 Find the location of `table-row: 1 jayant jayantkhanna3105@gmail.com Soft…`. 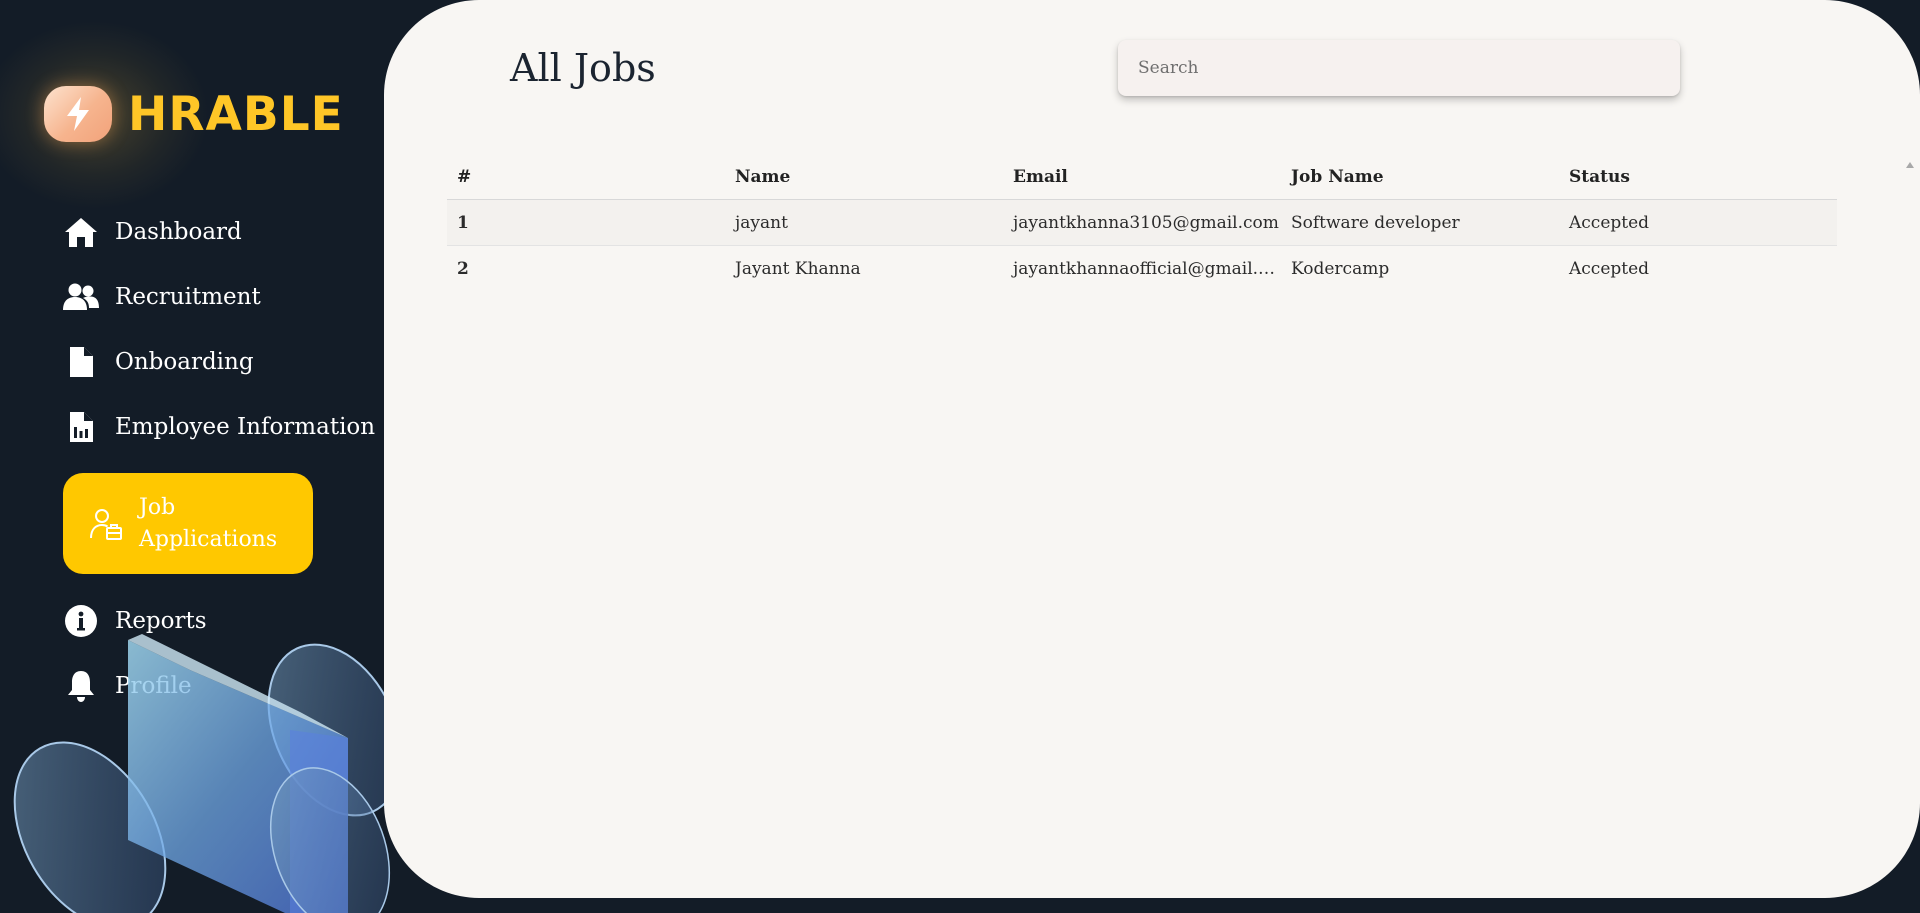

table-row: 1 jayant jayantkhanna3105@gmail.com Soft… is located at coordinates (1142, 222).